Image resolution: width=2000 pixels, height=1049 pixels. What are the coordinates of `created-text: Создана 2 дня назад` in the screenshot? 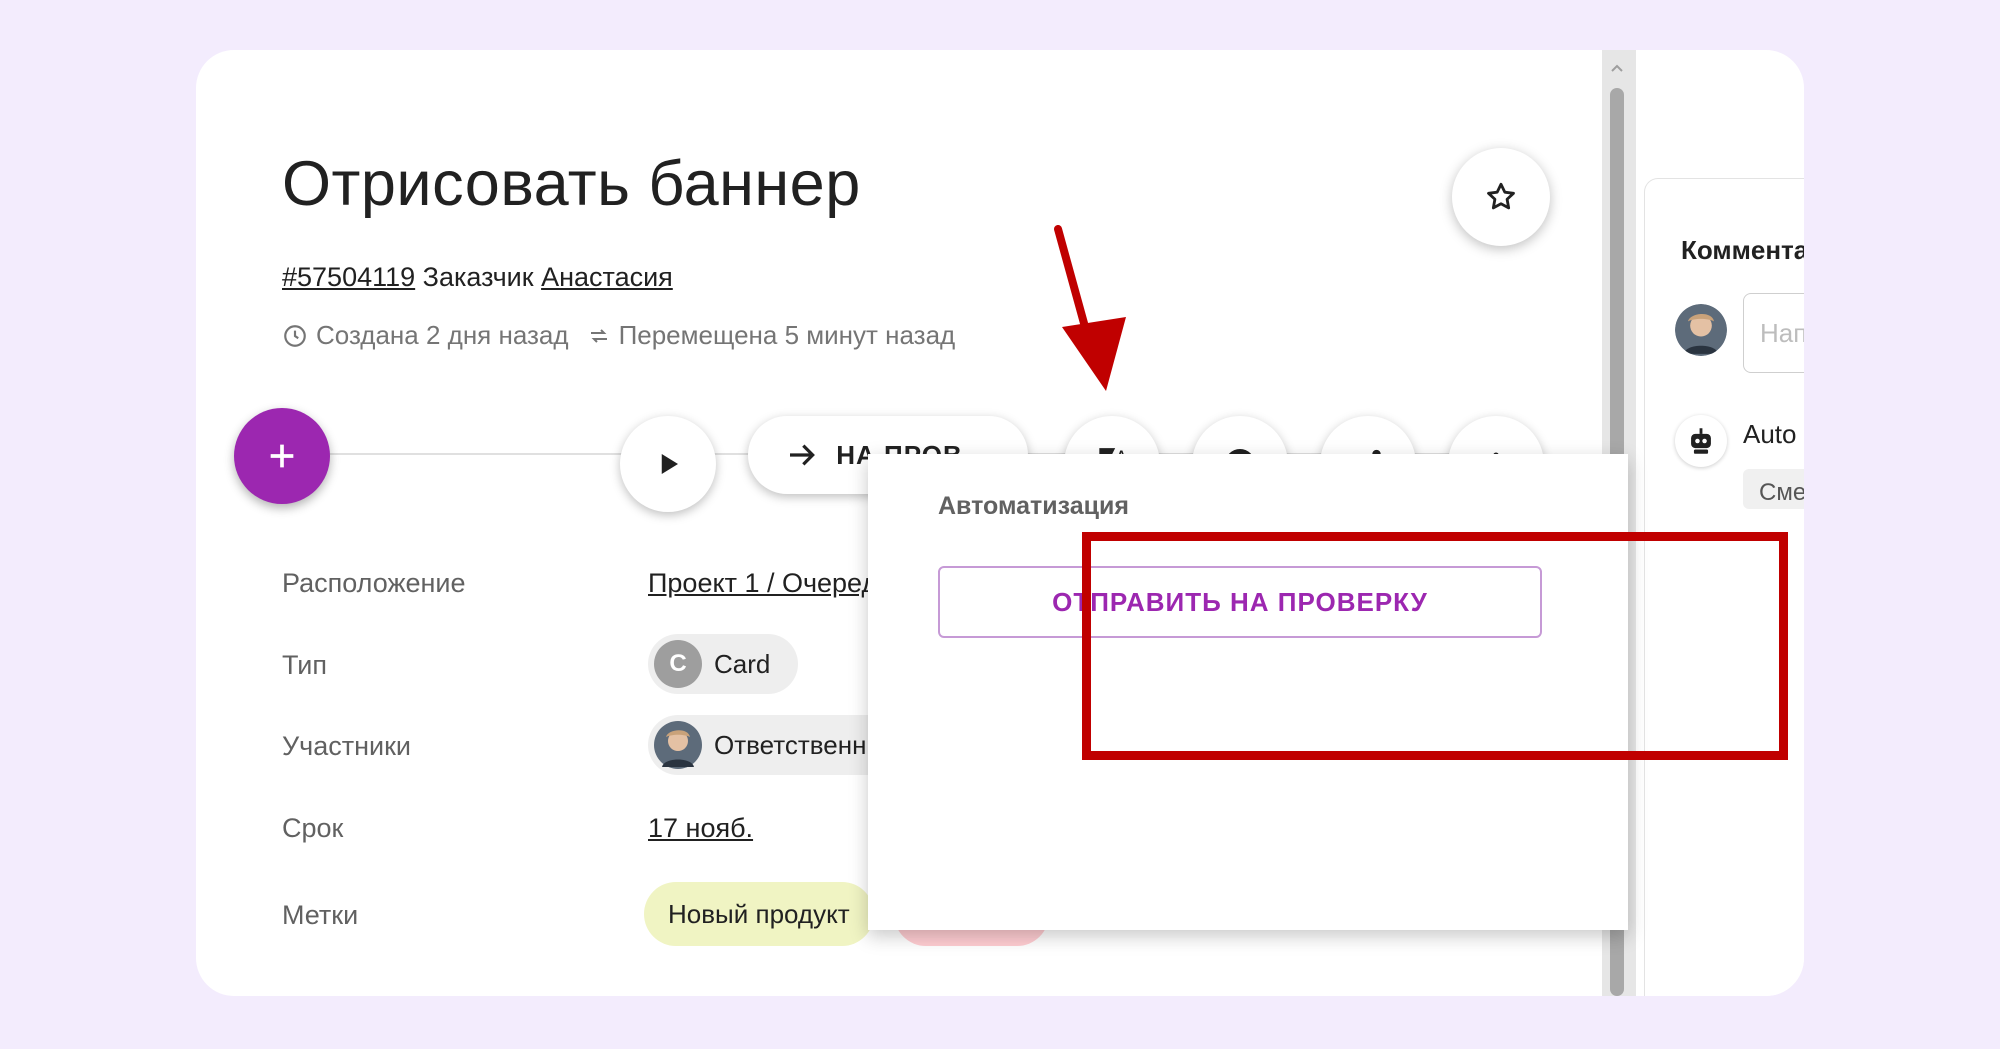 It's located at (442, 335).